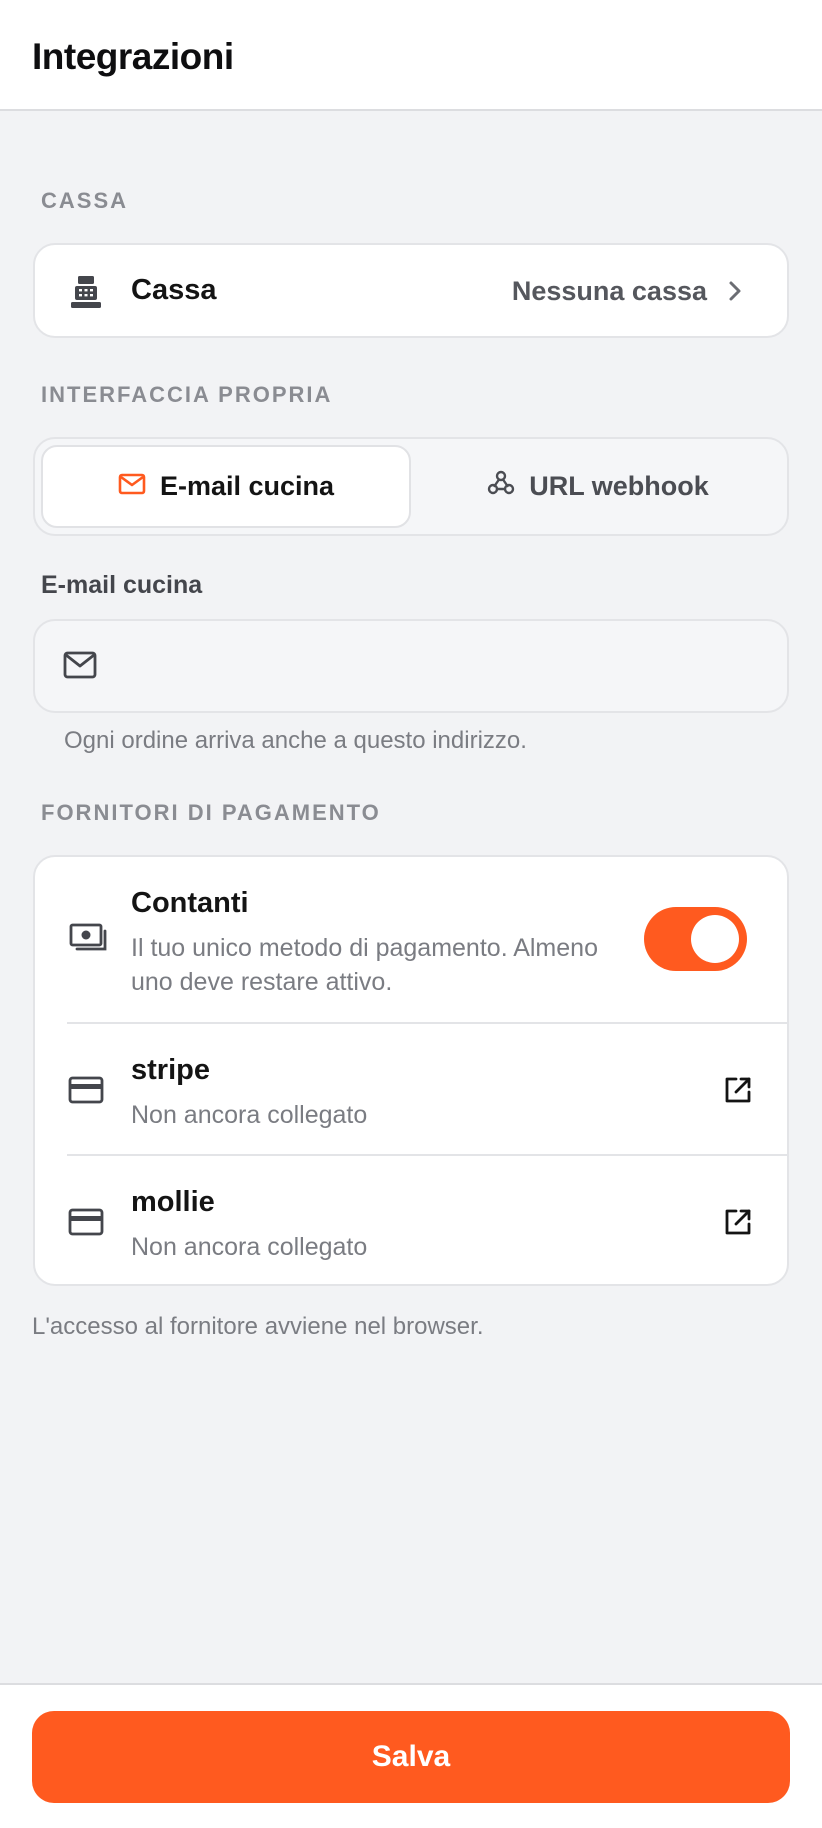 This screenshot has height=1828, width=822. I want to click on provider-row-stripe: stripe Non ancora collegato, so click(411, 1089).